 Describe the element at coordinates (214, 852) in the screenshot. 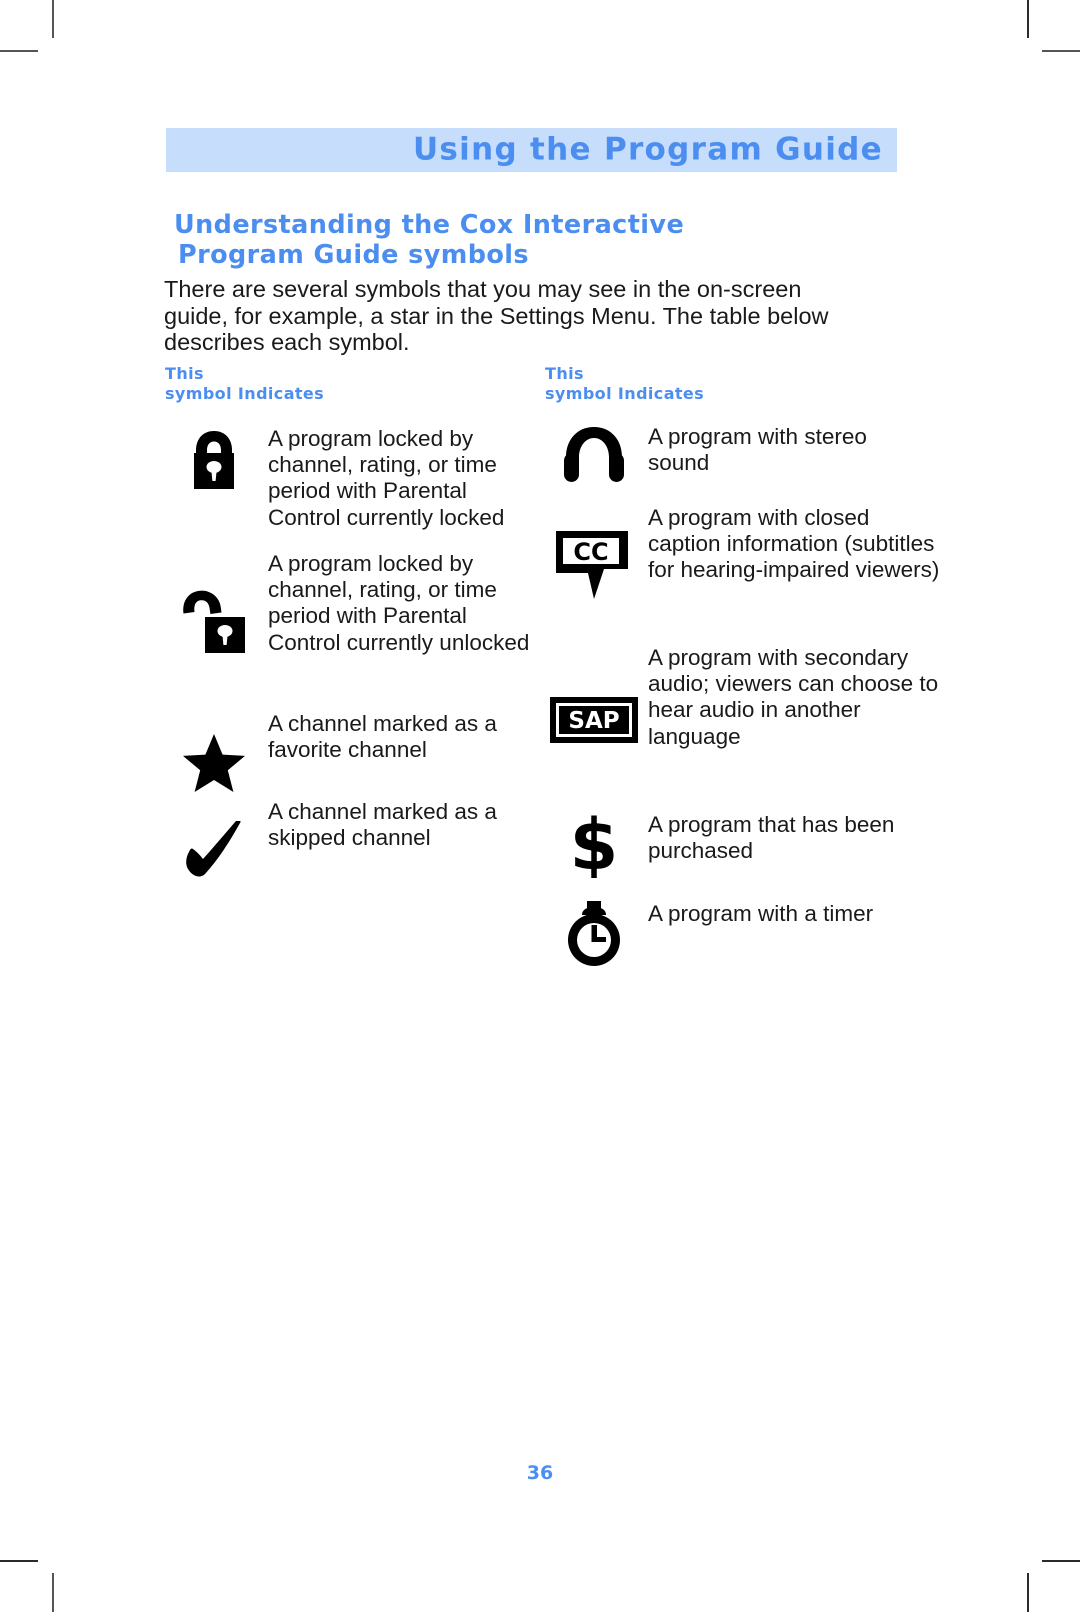

I see `checkmark-icon` at that location.